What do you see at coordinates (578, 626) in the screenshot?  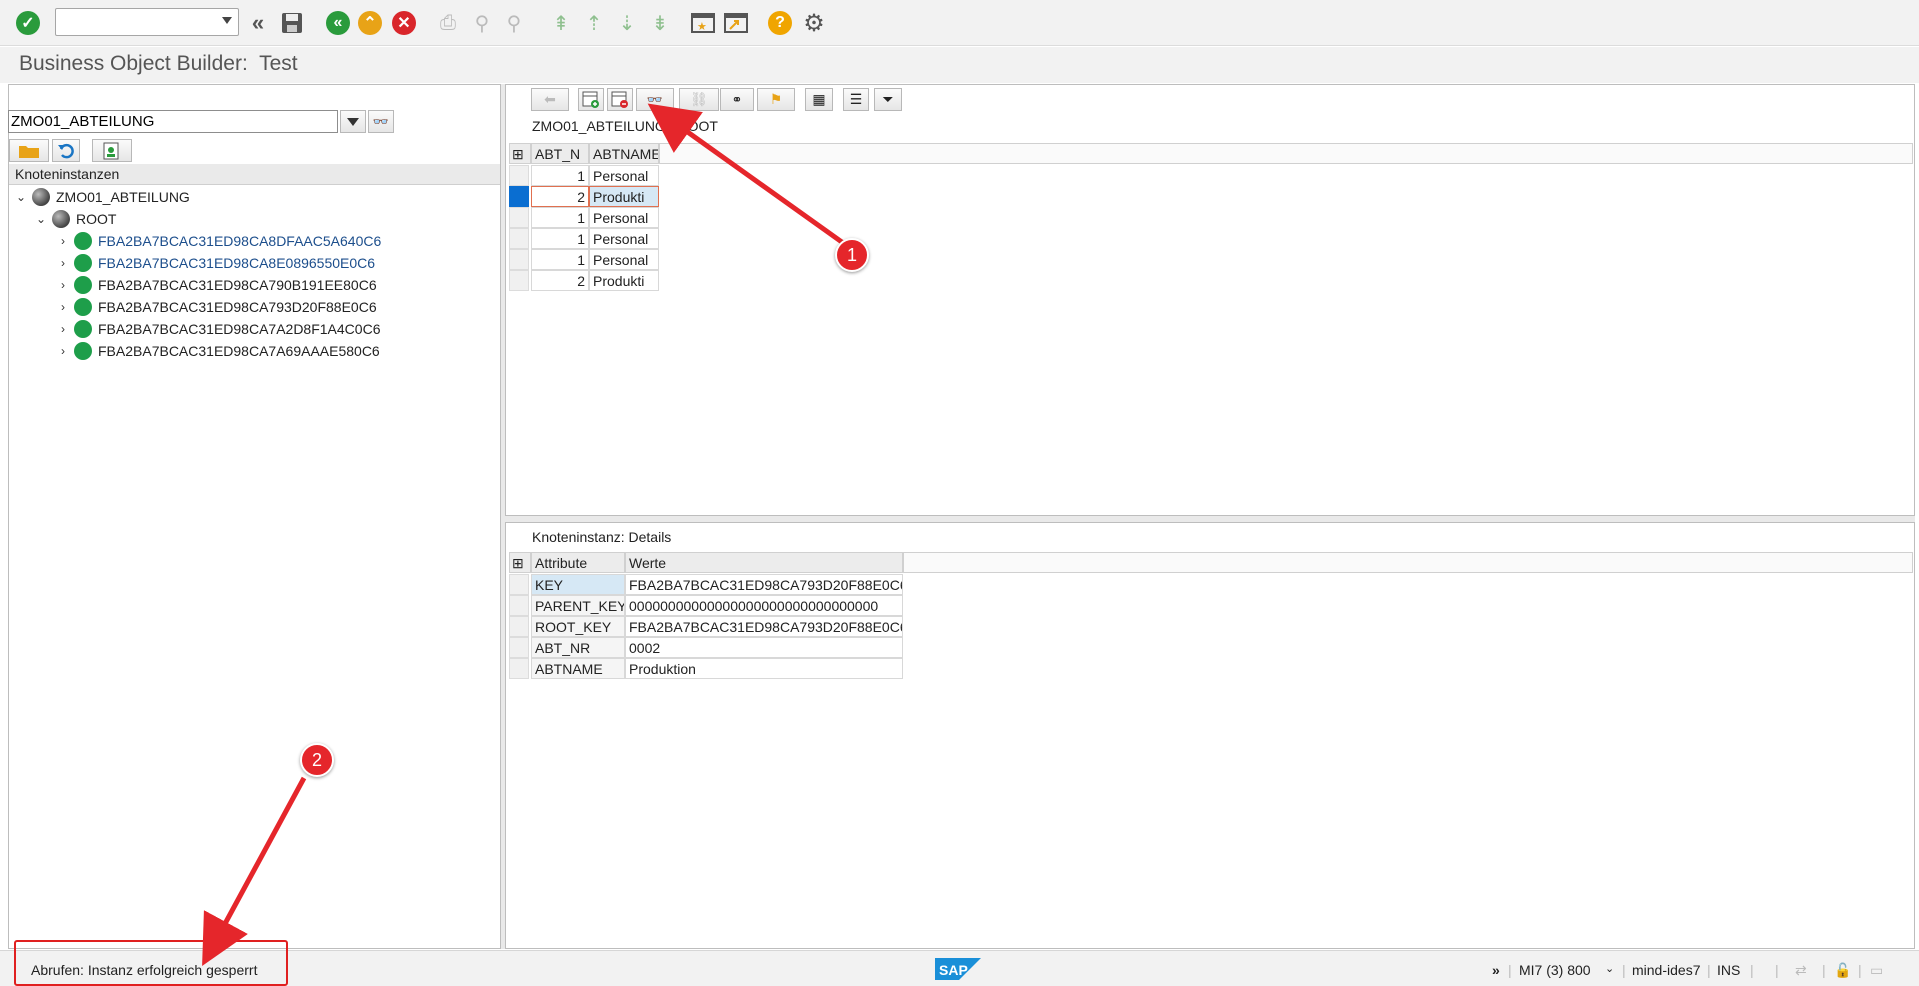 I see `attribute-cell: ROOT_KEY` at bounding box center [578, 626].